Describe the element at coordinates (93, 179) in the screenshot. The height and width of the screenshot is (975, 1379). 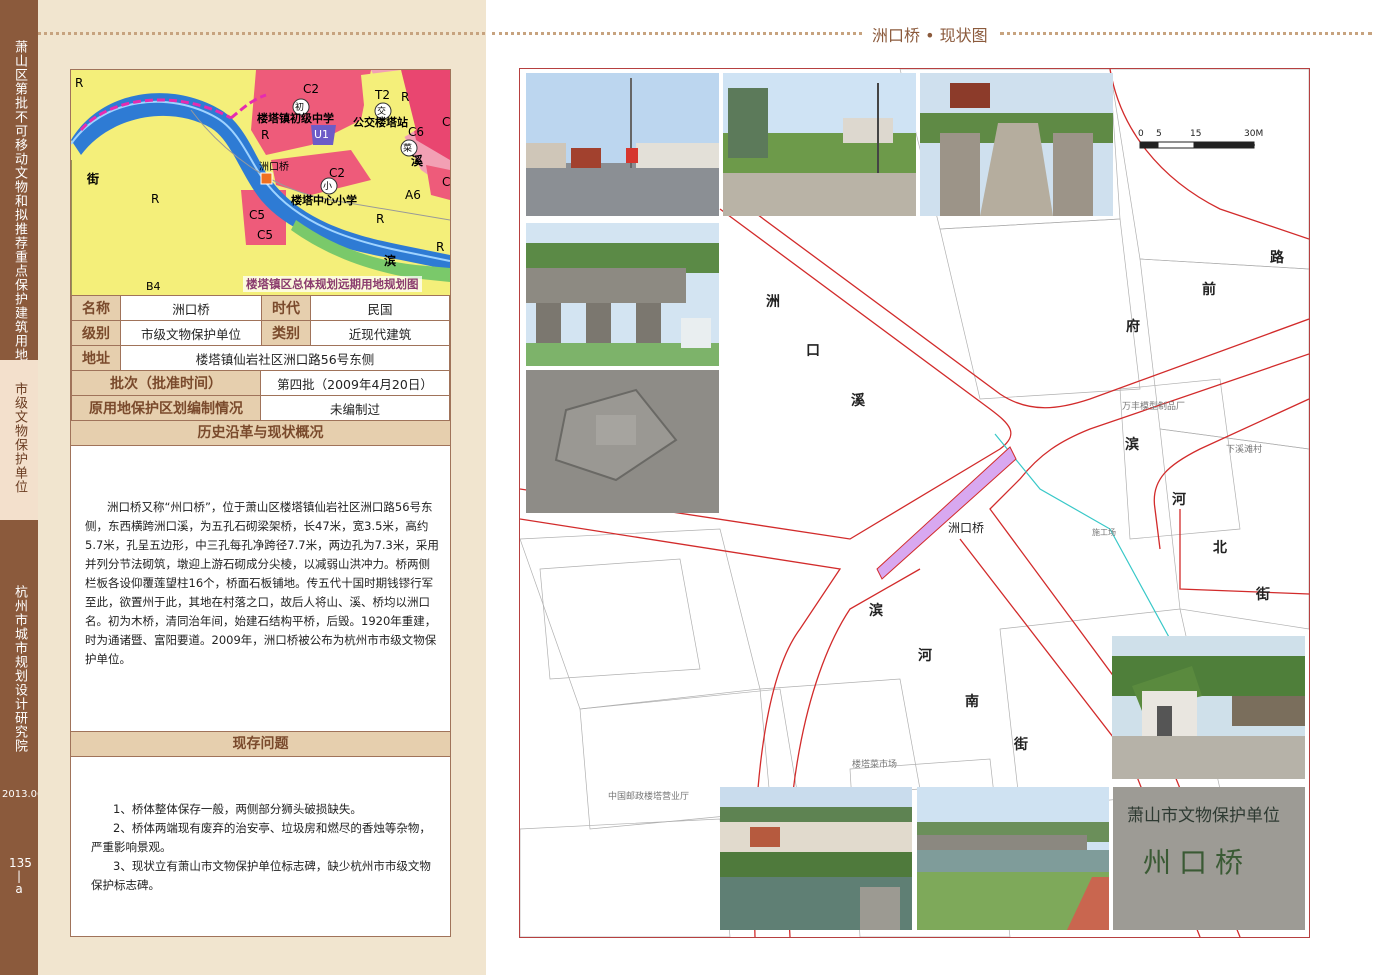
I see `label-street: 街` at that location.